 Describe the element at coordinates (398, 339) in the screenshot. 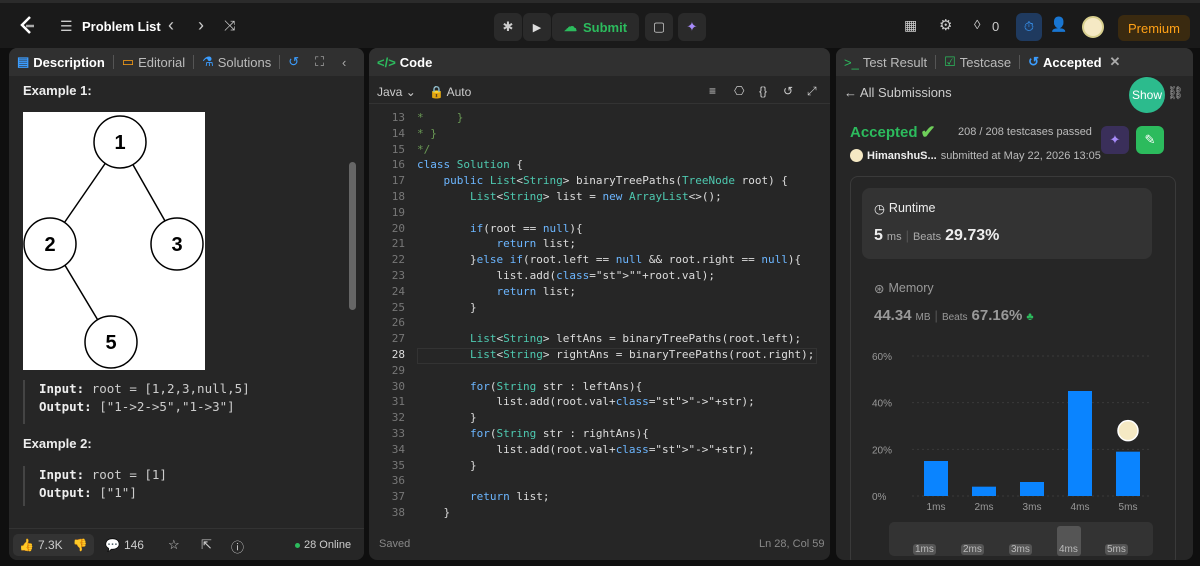

I see `line-number: 27` at that location.